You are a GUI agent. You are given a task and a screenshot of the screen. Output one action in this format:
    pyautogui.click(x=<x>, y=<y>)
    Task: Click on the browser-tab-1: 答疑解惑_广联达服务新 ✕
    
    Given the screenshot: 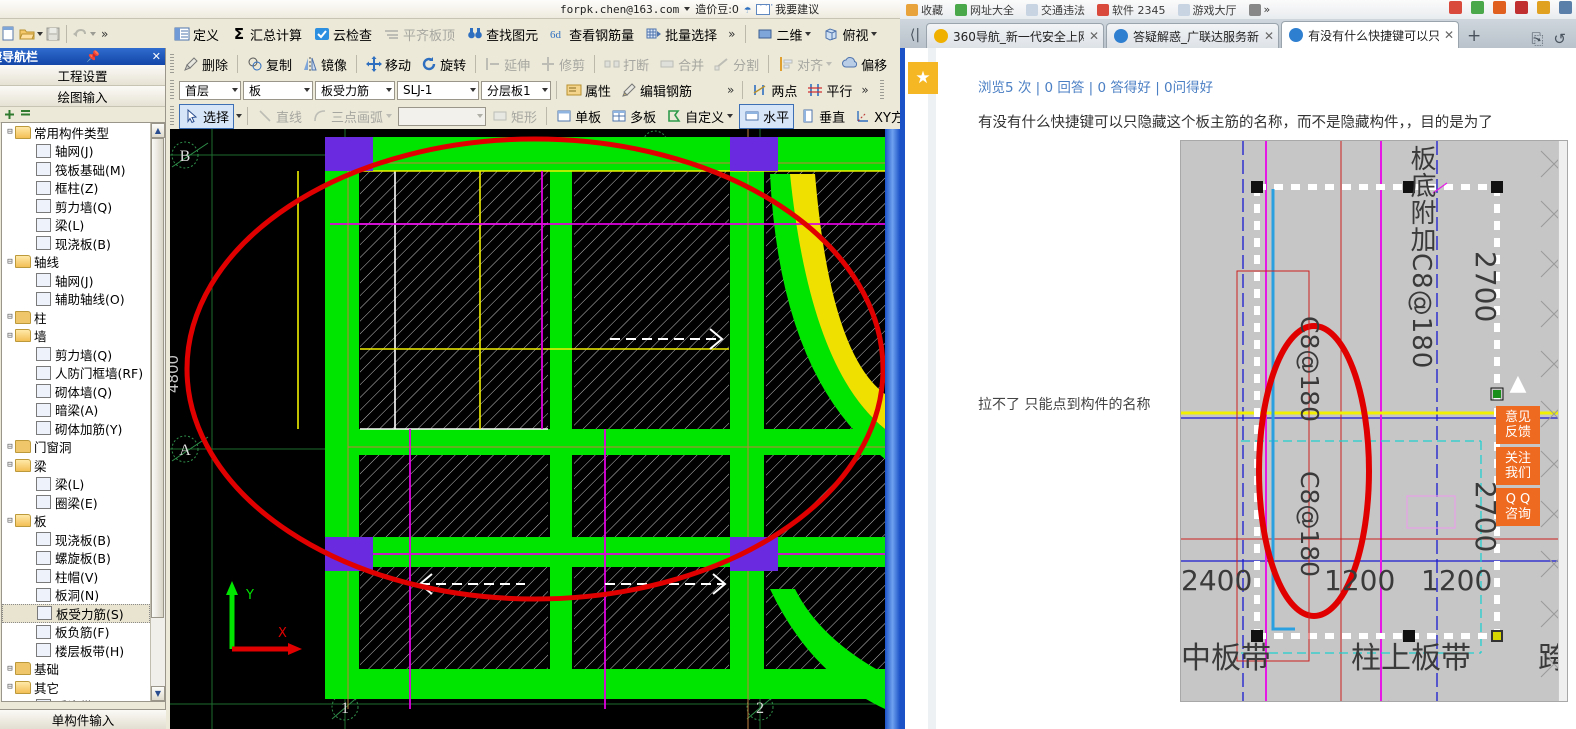 What is the action you would take?
    pyautogui.click(x=1193, y=35)
    